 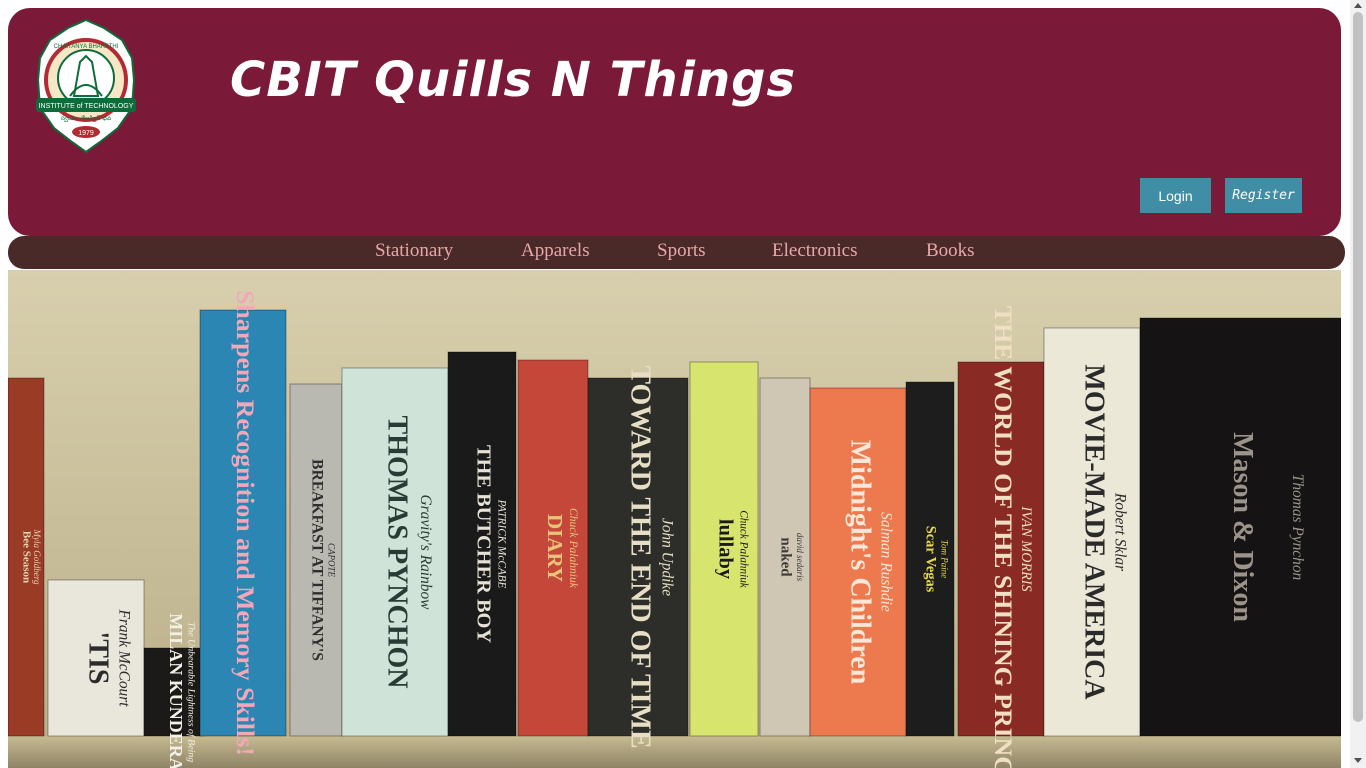 I want to click on logo-ribbon-text: INSTITUTE of TECHNOLOGY, so click(x=86, y=106).